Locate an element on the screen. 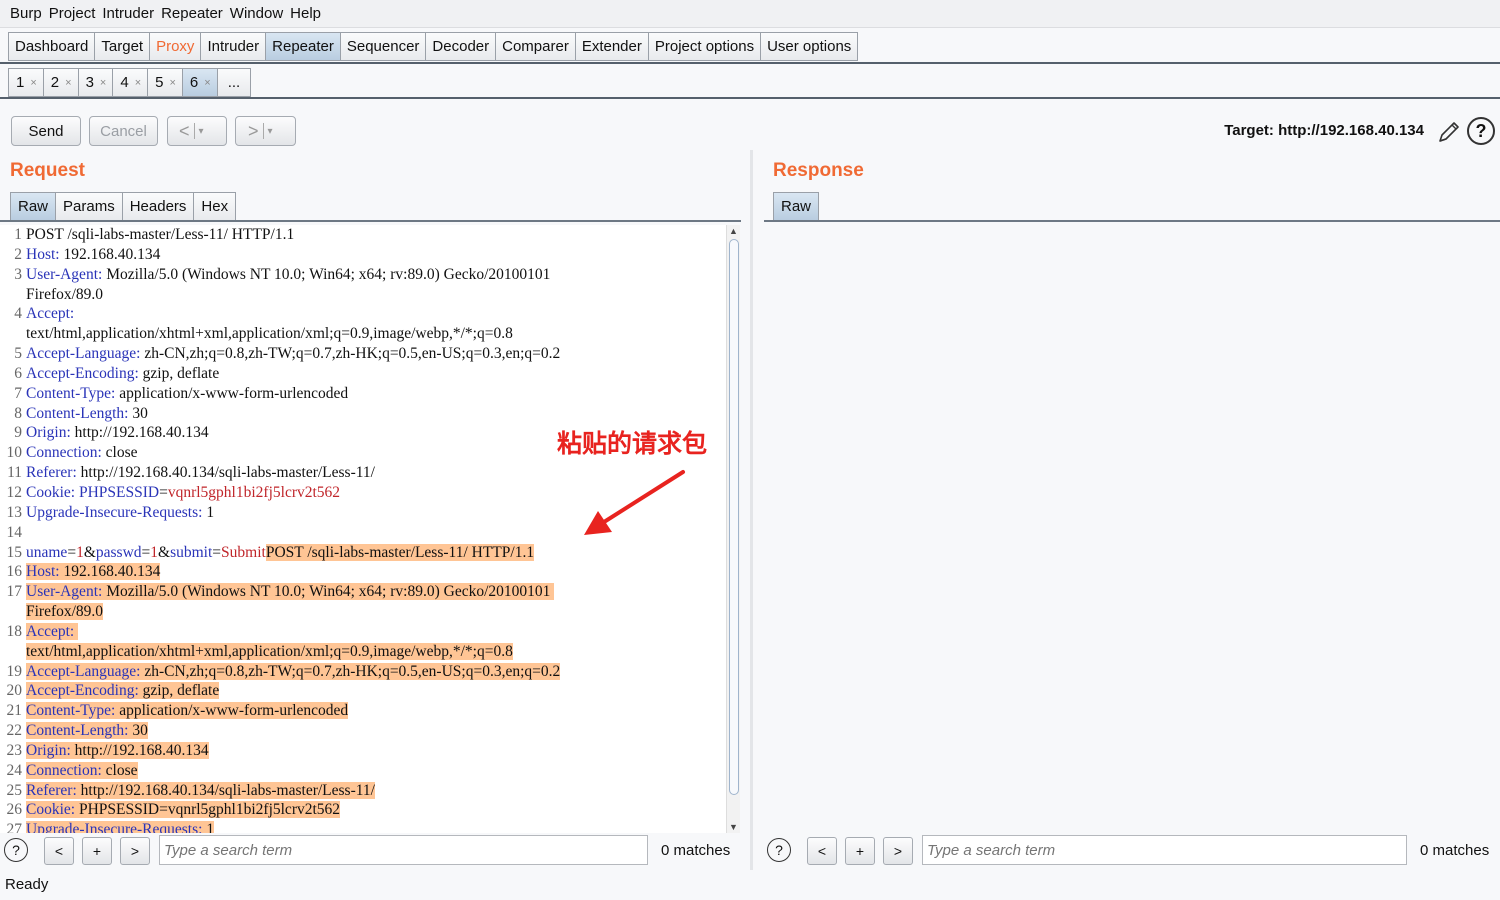 This screenshot has height=900, width=1500. repeater-tab-1: 1 × is located at coordinates (25, 82).